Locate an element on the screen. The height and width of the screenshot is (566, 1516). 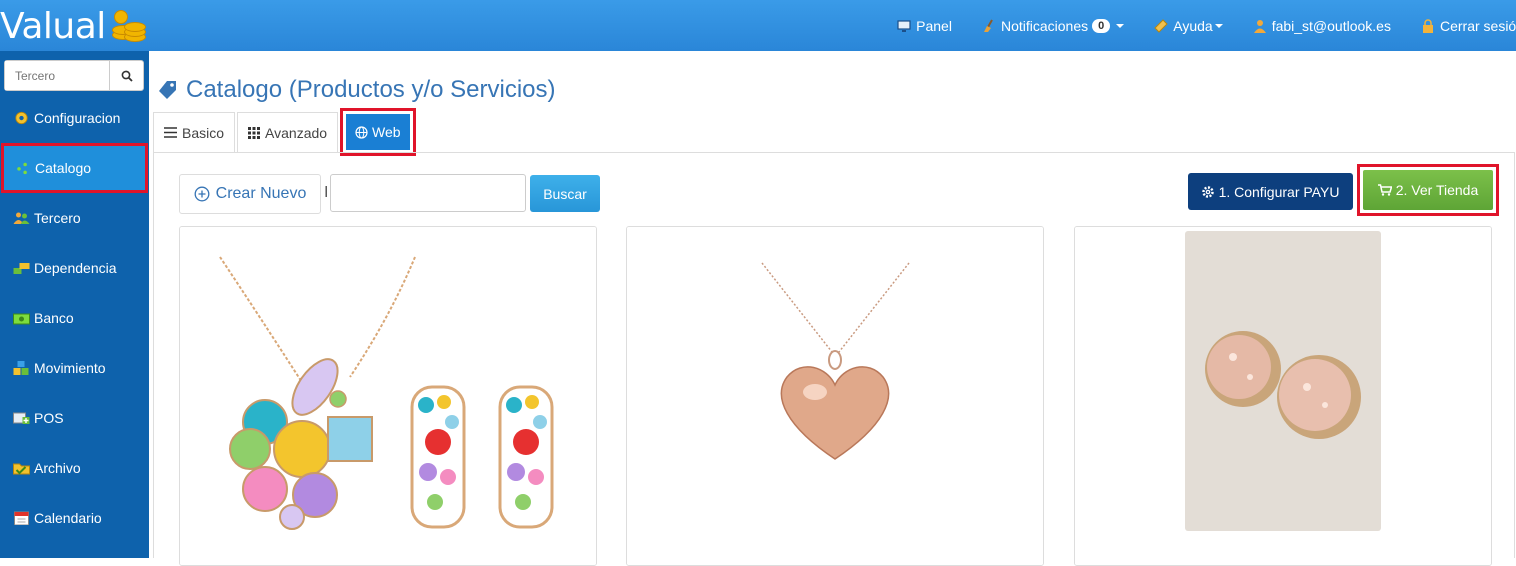
notifications-badge: 0 is located at coordinates (1101, 25).